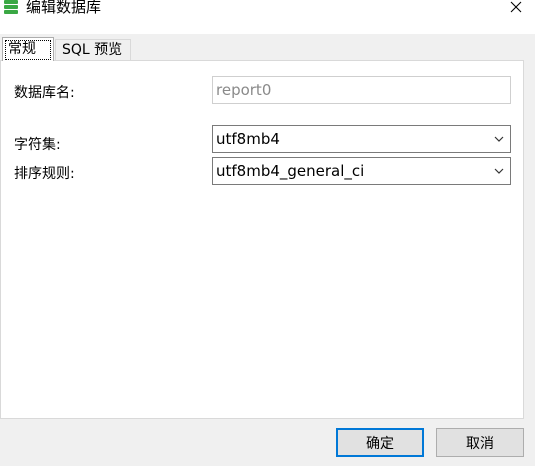 The height and width of the screenshot is (466, 535). I want to click on tab-focus-outline, so click(28, 50).